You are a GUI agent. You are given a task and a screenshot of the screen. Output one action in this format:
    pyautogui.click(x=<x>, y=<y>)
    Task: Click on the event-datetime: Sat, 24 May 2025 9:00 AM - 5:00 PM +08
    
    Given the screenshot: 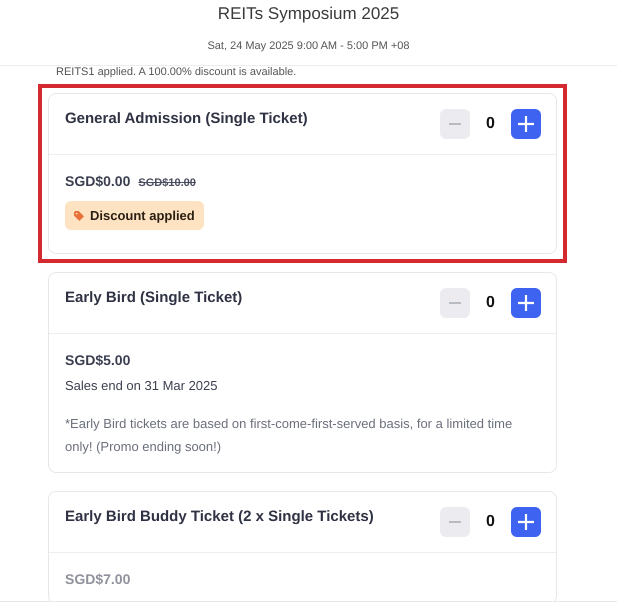 What is the action you would take?
    pyautogui.click(x=308, y=46)
    